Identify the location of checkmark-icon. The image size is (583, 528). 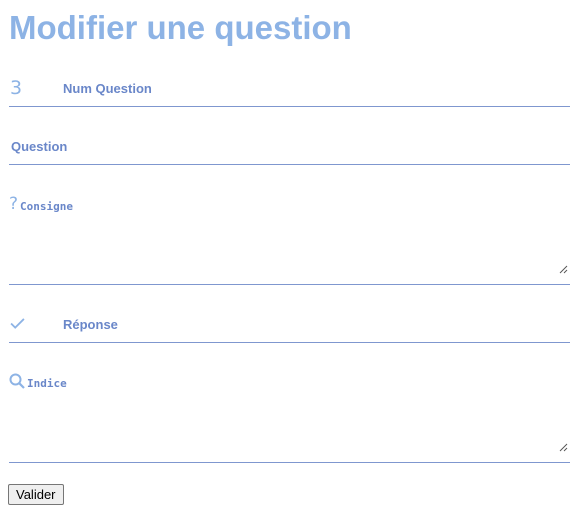
(17, 323).